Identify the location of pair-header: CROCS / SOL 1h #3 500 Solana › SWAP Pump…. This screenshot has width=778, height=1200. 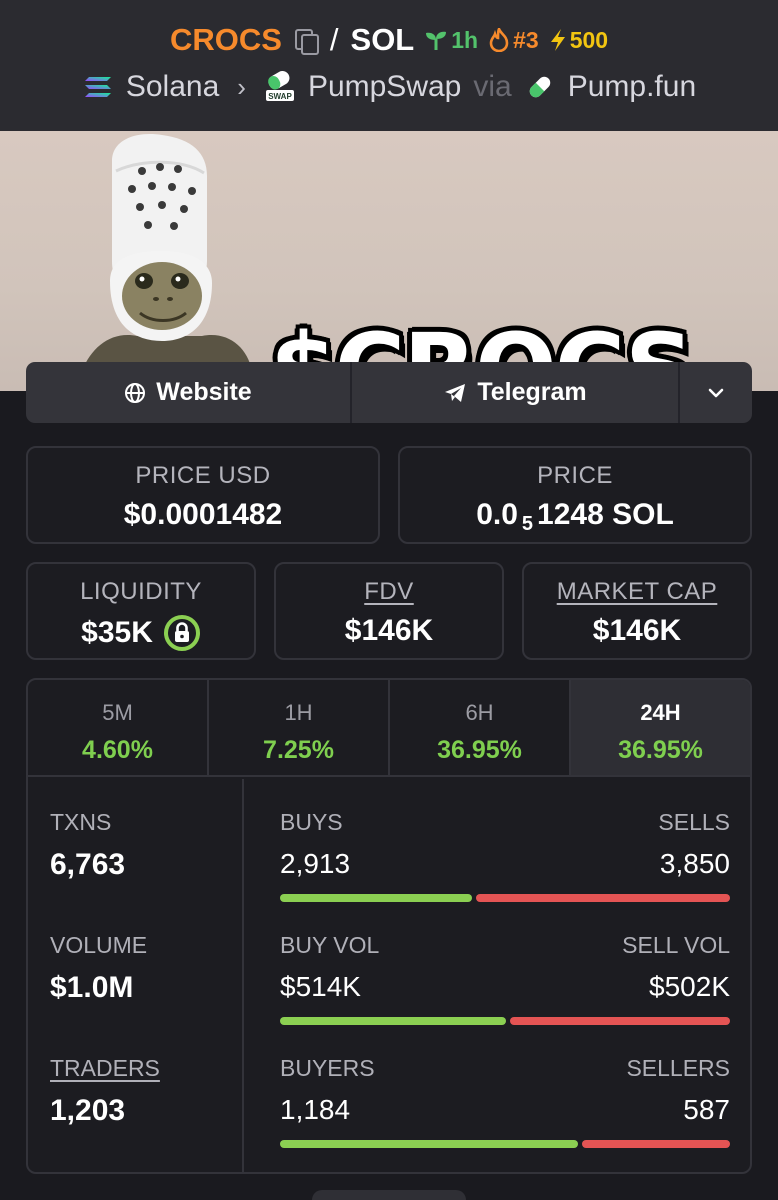
(389, 65).